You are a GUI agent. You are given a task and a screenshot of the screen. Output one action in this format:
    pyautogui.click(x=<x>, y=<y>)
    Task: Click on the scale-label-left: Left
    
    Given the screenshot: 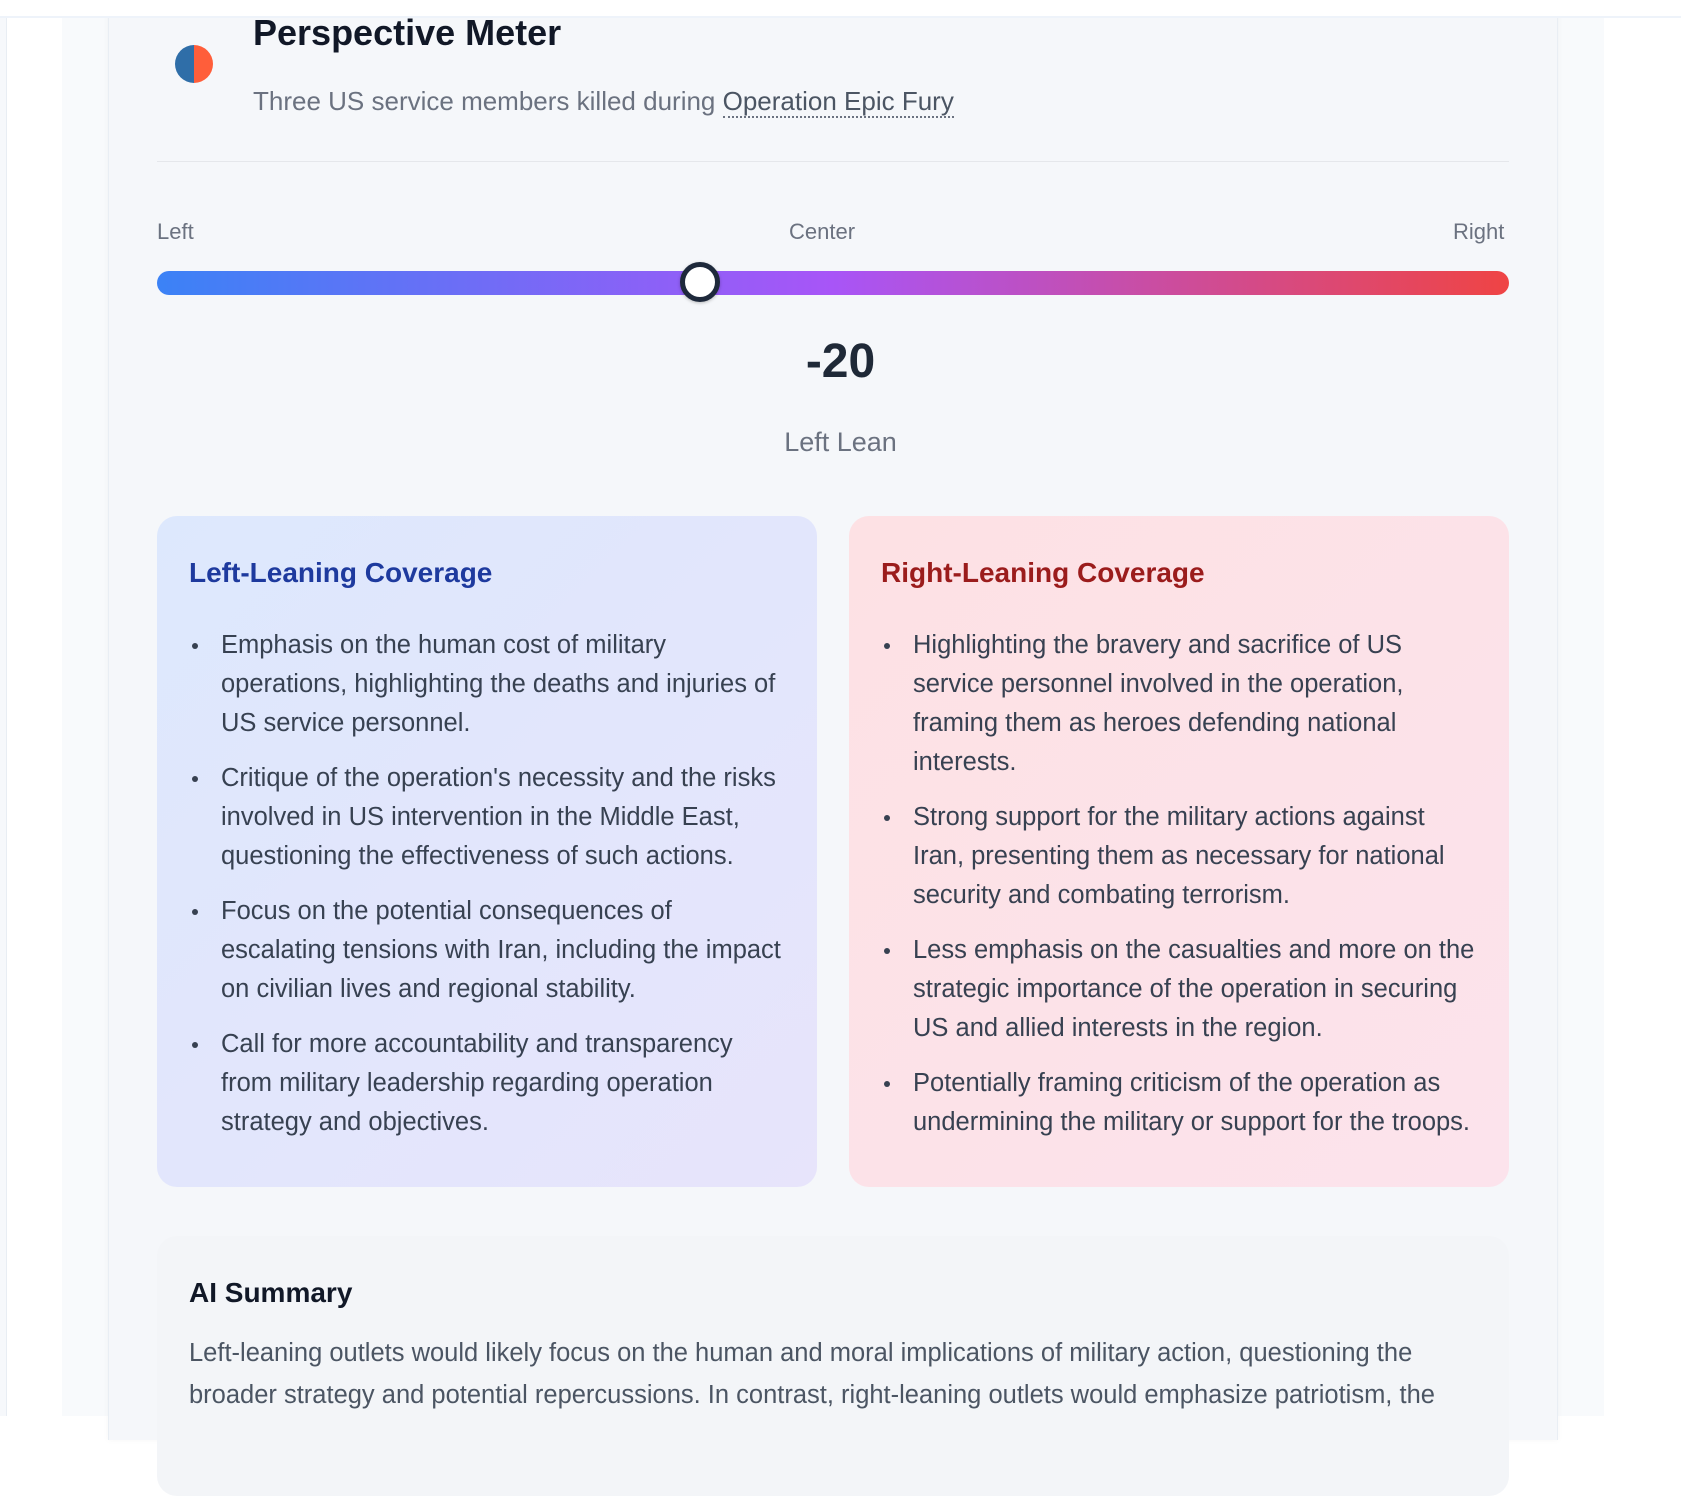 What is the action you would take?
    pyautogui.click(x=175, y=231)
    